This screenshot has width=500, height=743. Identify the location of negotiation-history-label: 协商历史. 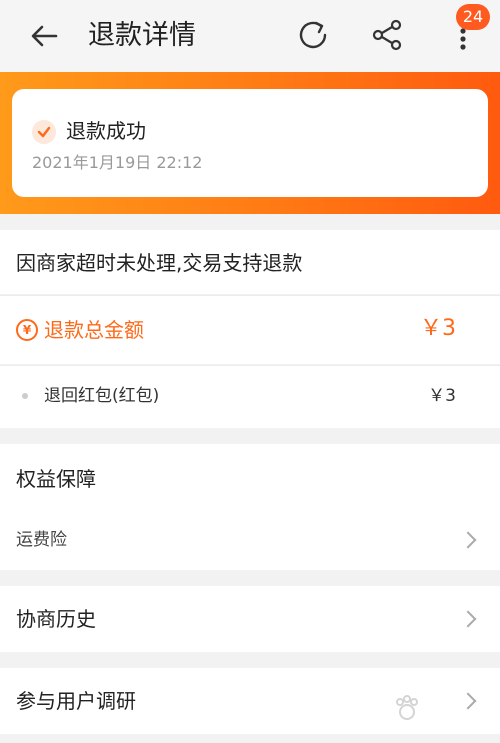
(56, 619).